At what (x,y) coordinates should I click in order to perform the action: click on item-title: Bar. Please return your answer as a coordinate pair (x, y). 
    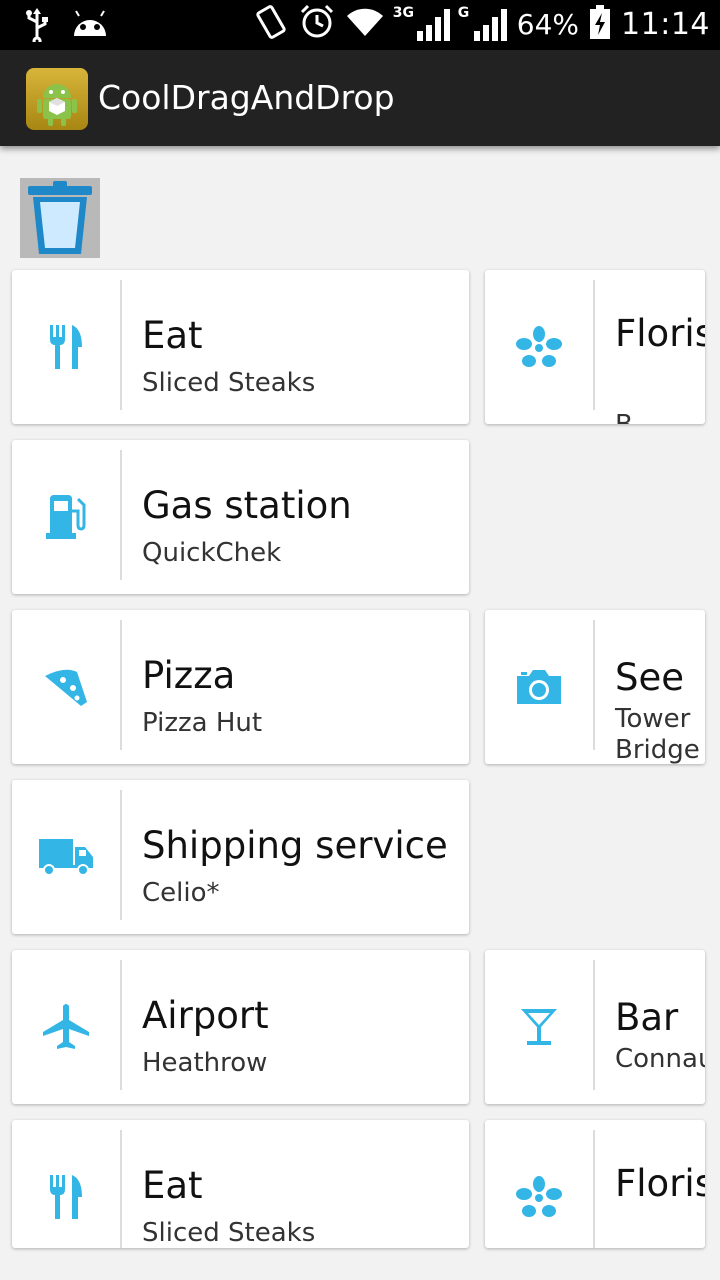
    Looking at the image, I should click on (647, 1017).